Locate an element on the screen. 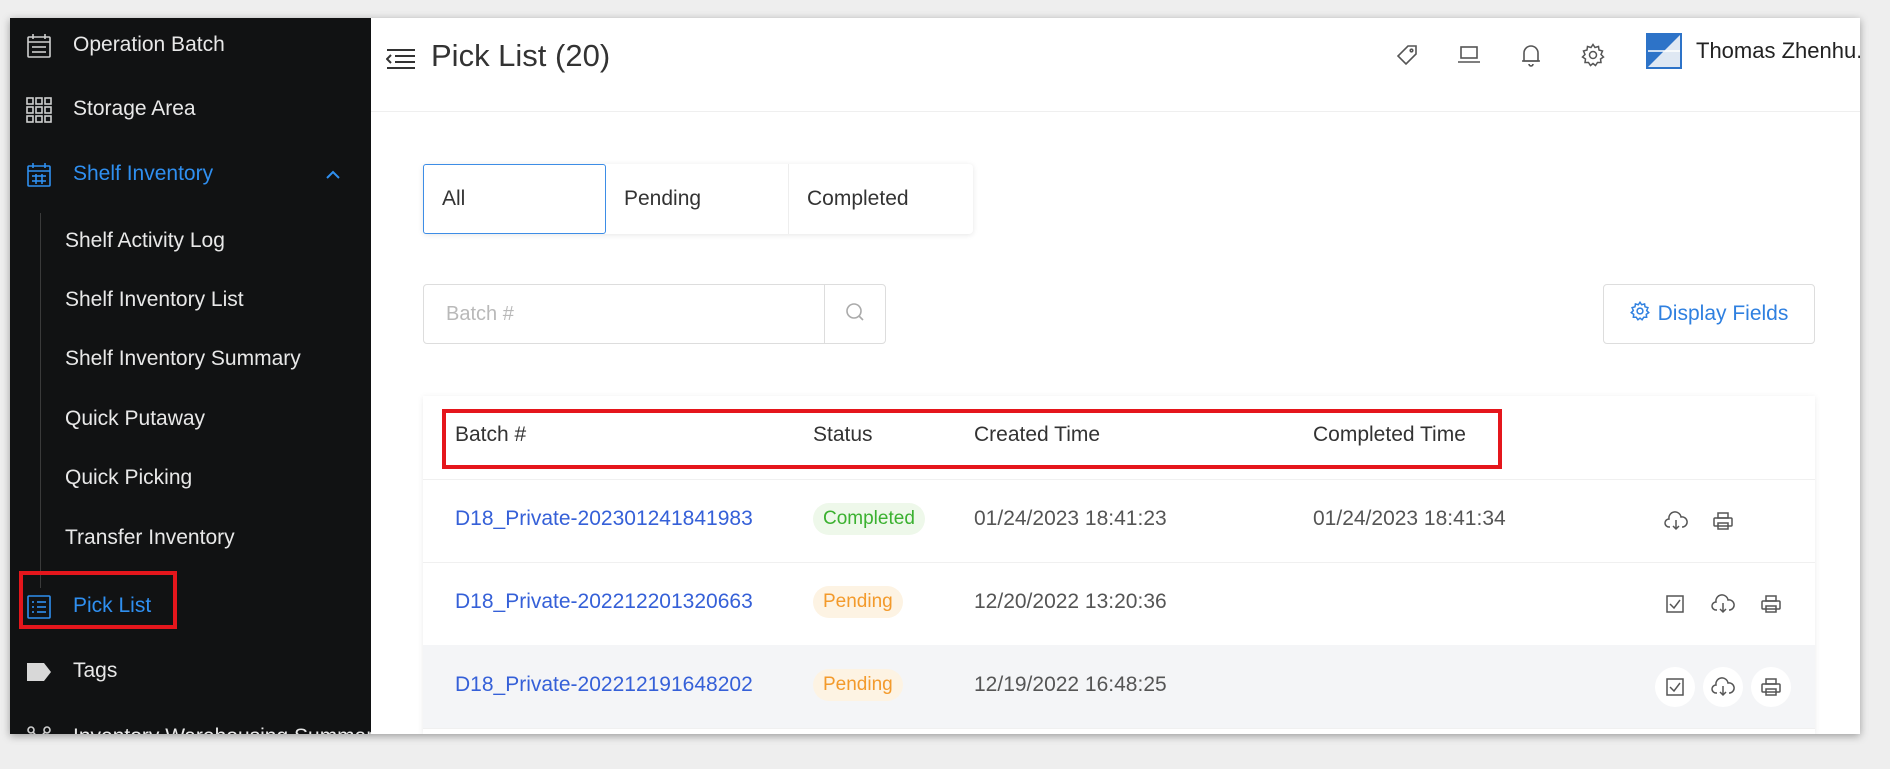  sidebar-subitem-label: Transfer Inventory is located at coordinates (150, 537).